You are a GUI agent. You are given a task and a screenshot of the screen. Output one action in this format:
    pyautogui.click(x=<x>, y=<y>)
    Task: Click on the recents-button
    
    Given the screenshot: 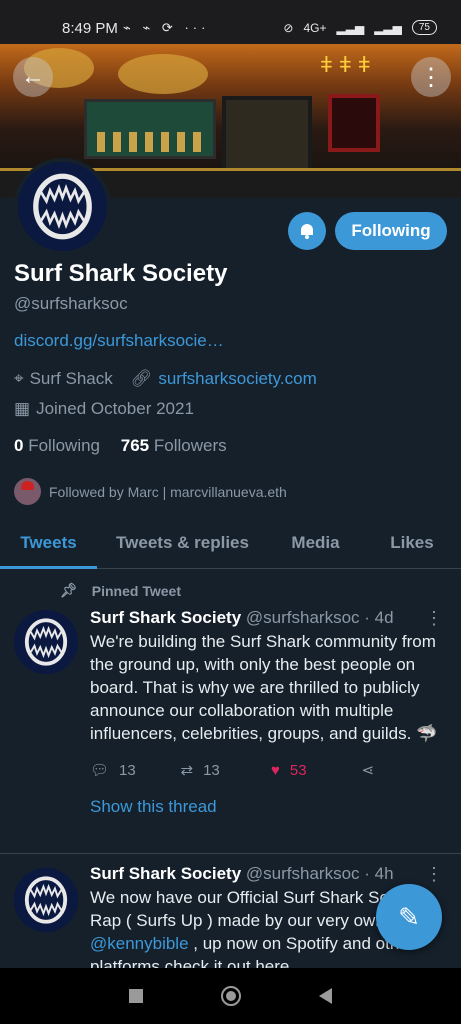 What is the action you would take?
    pyautogui.click(x=136, y=996)
    